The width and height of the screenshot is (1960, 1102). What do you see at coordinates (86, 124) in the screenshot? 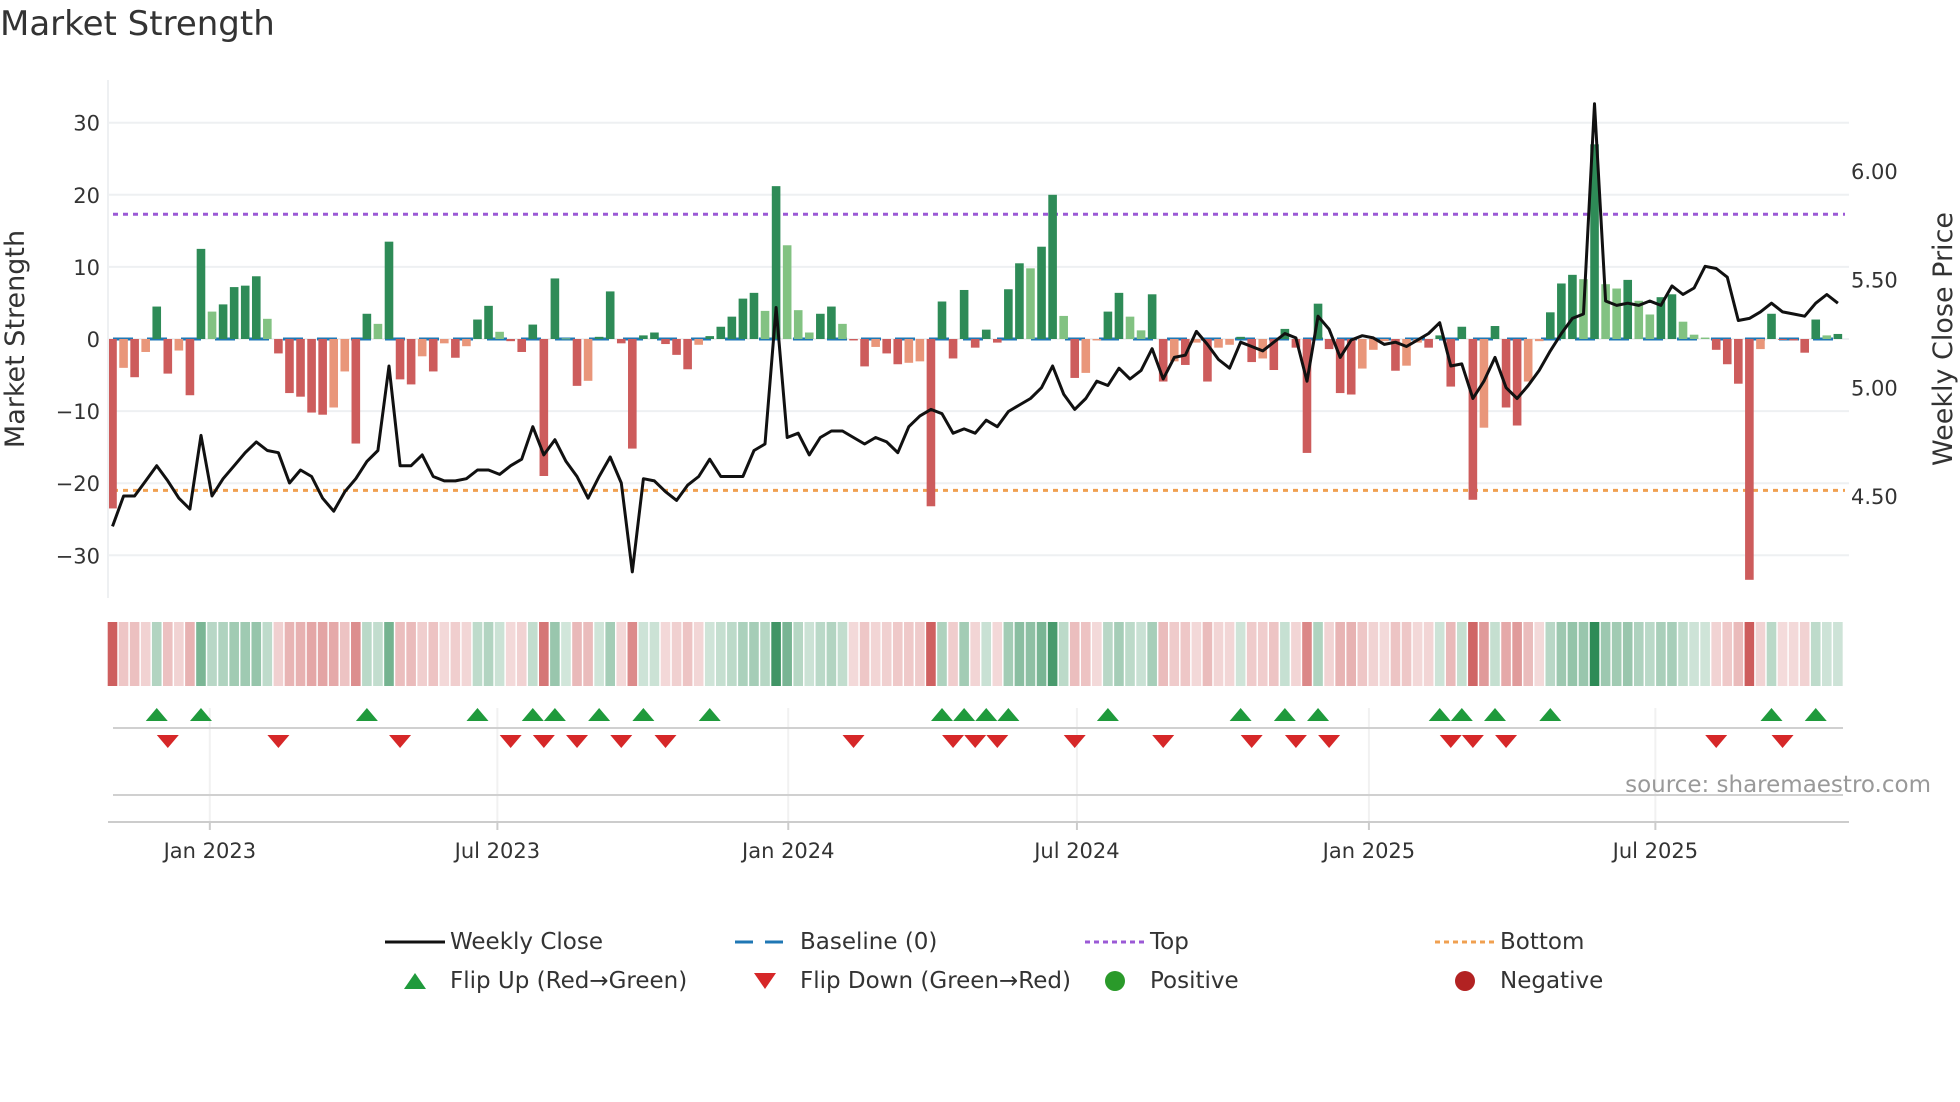
I see `y-tick-label: 30` at bounding box center [86, 124].